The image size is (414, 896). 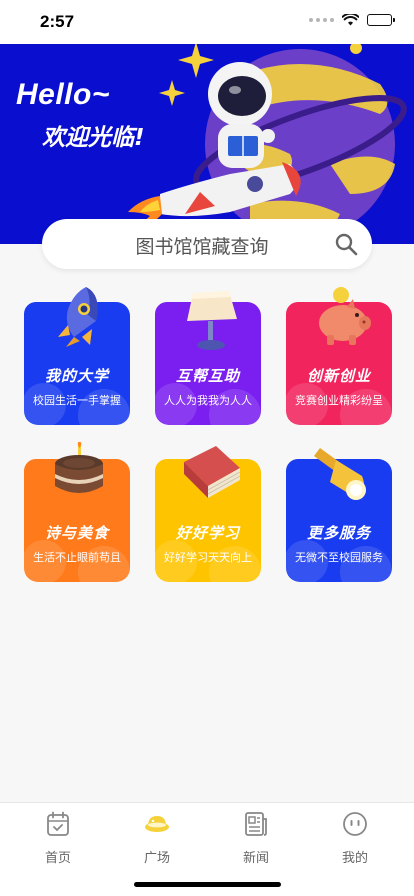 I want to click on tab-label: 首页, so click(x=57, y=858).